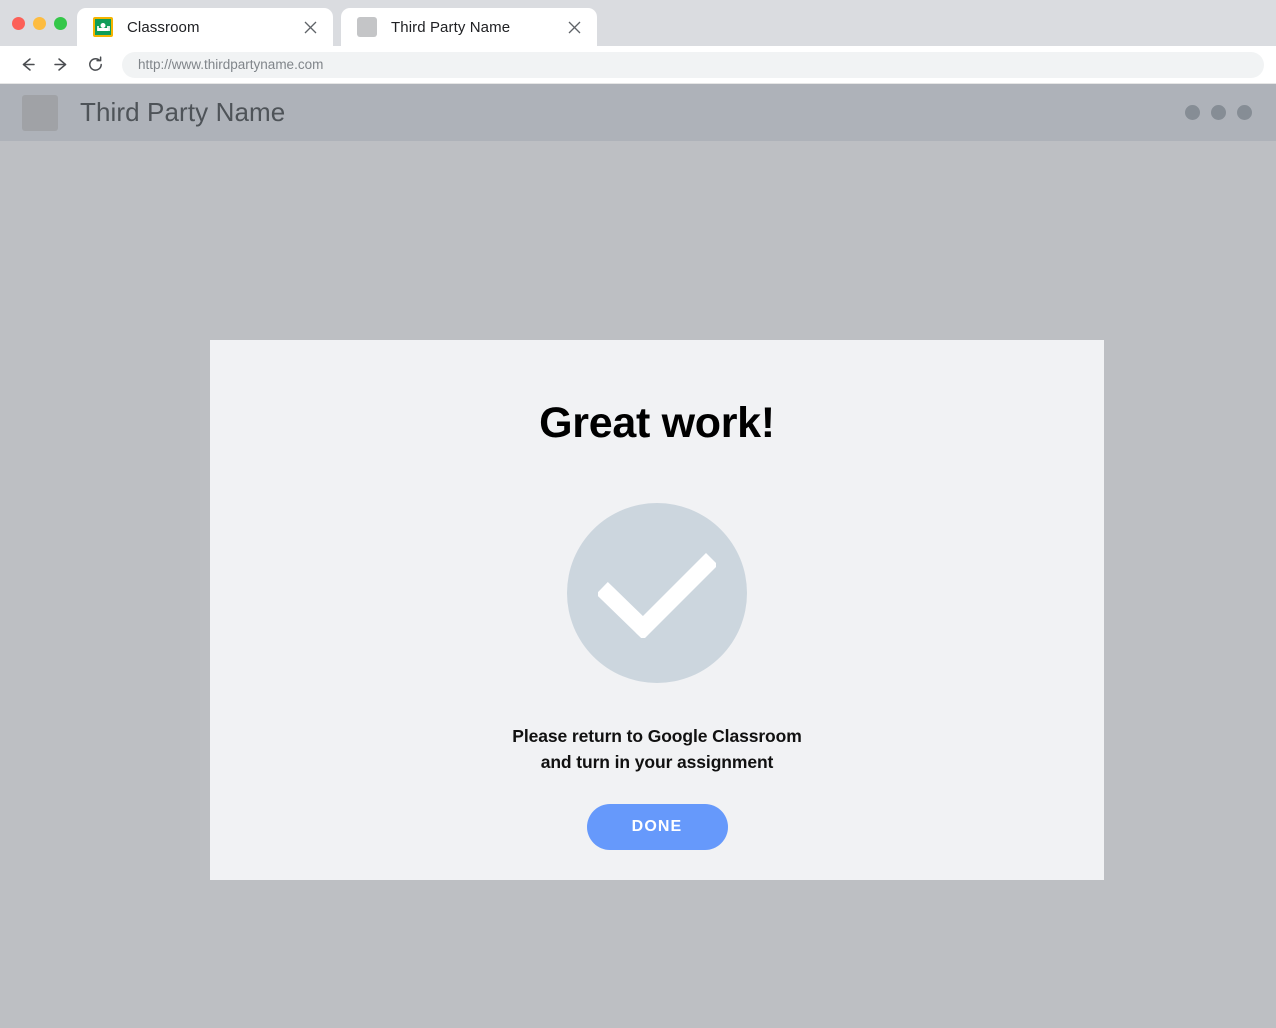 This screenshot has width=1276, height=1028. Describe the element at coordinates (61, 65) in the screenshot. I see `forward-arrow-icon` at that location.